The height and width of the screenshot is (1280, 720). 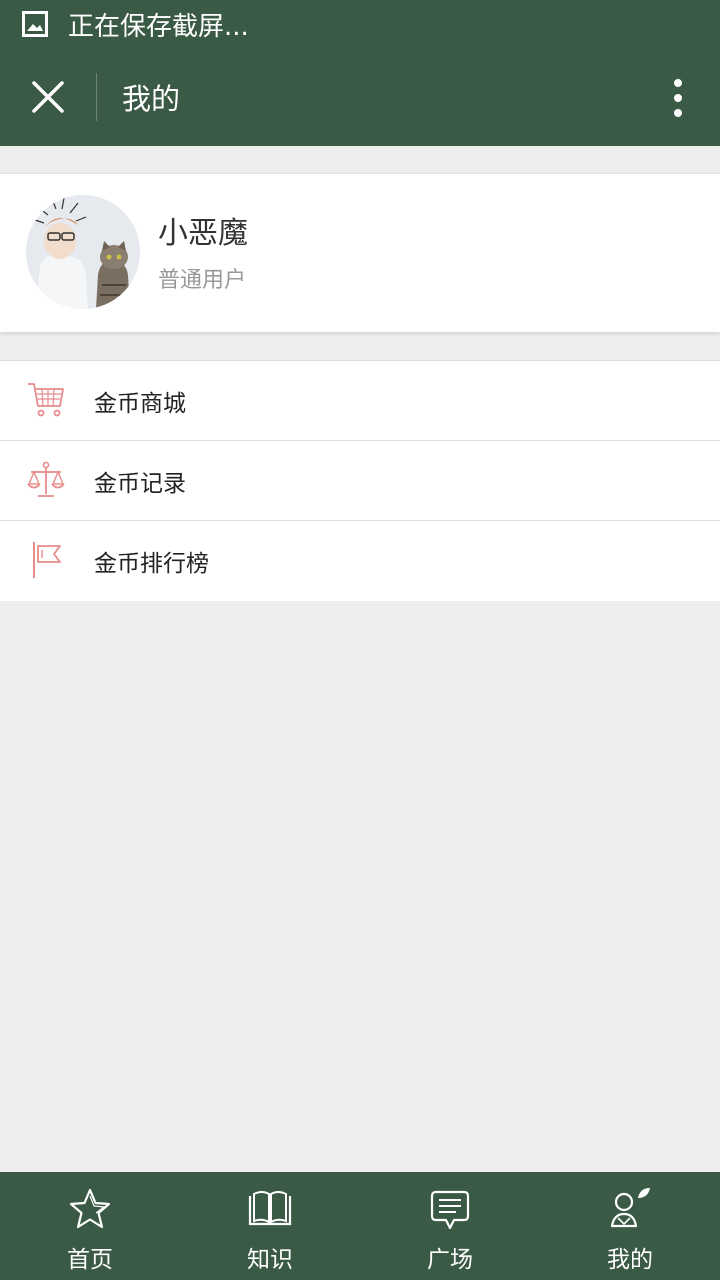 I want to click on user-name: 小恶魔, so click(x=203, y=233).